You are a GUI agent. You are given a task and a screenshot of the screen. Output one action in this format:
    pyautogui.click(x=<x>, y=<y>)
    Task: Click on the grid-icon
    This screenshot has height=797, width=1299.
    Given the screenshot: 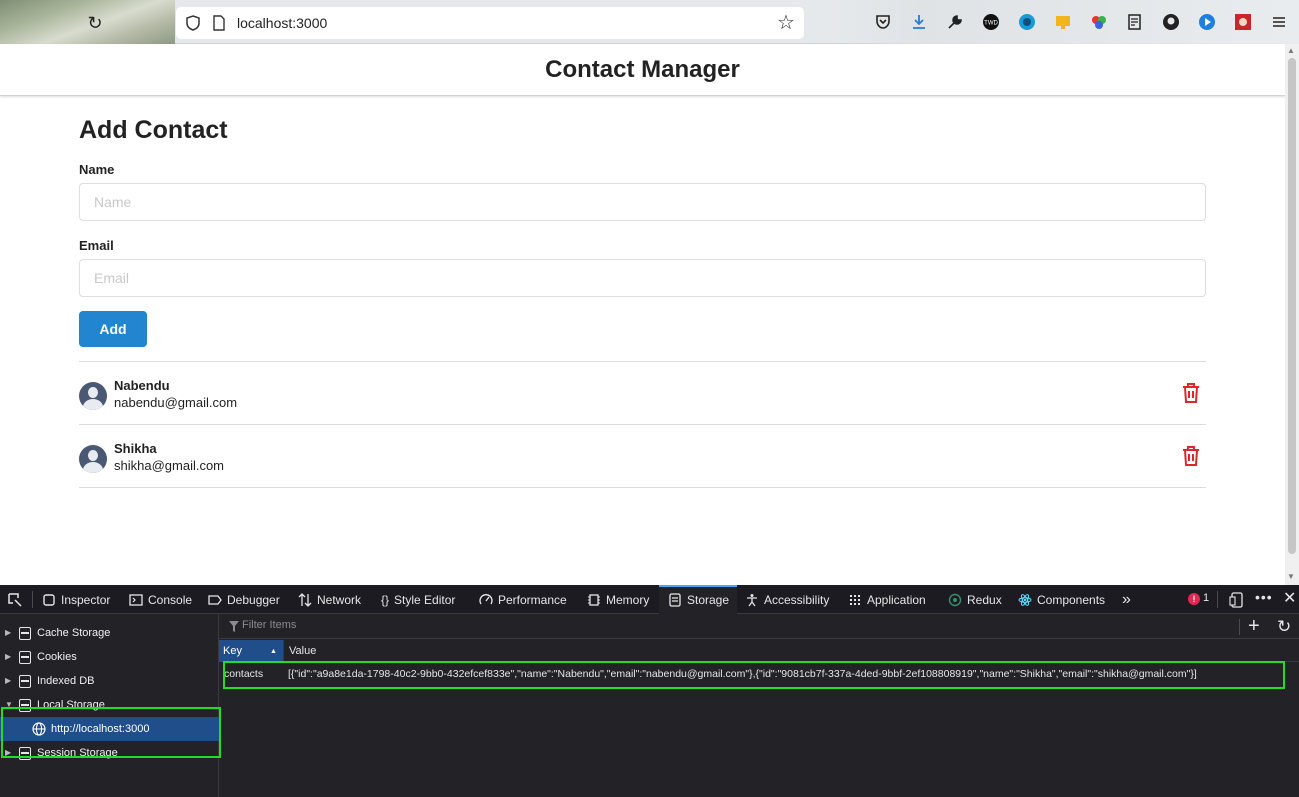 What is the action you would take?
    pyautogui.click(x=855, y=600)
    